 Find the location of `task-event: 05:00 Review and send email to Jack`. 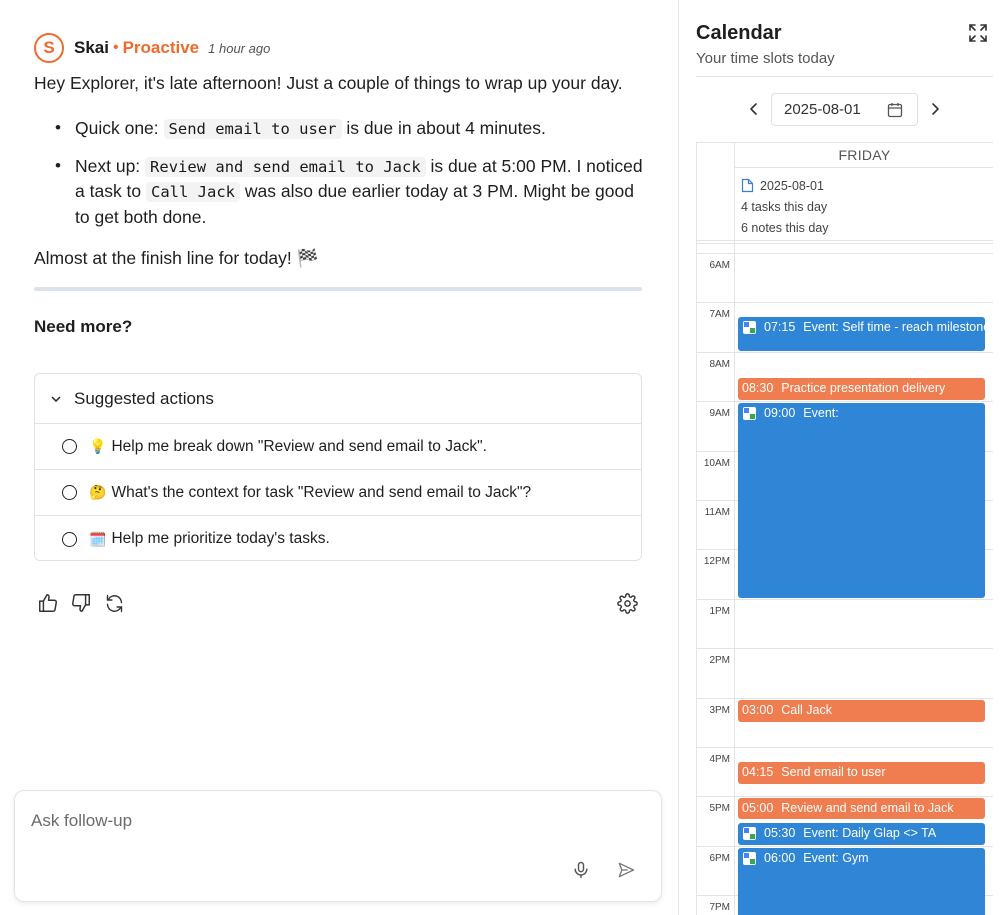

task-event: 05:00 Review and send email to Jack is located at coordinates (861, 808).